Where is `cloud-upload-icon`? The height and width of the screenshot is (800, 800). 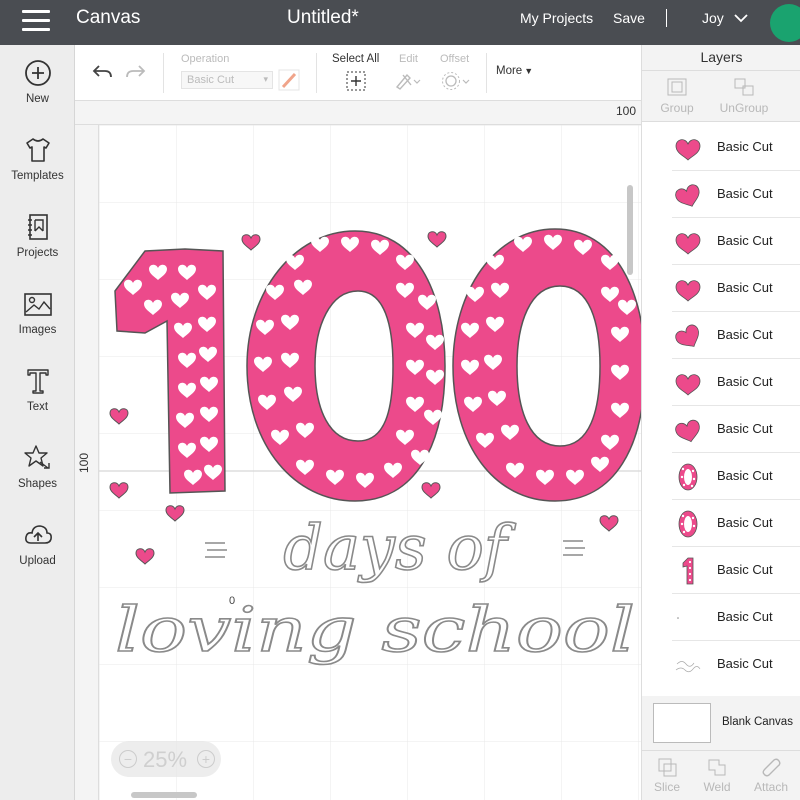
cloud-upload-icon is located at coordinates (38, 534).